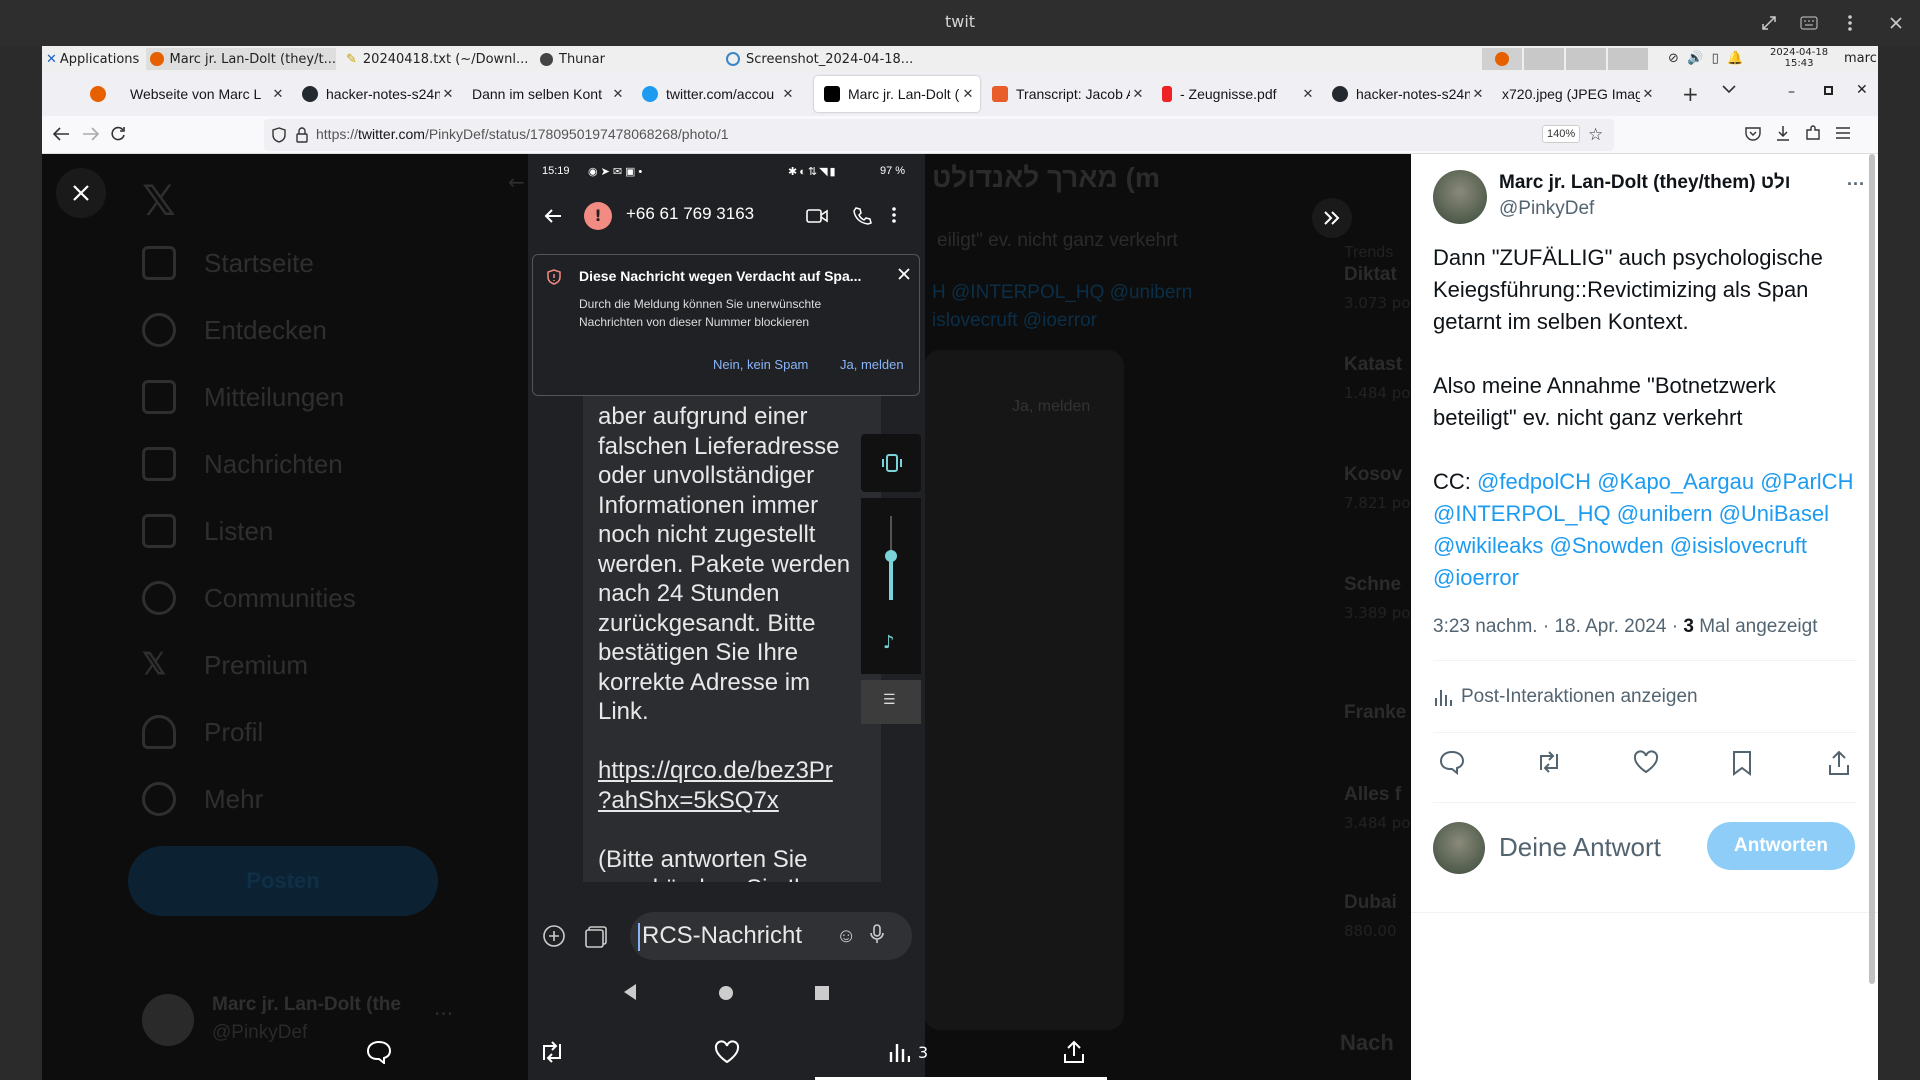 The image size is (1920, 1080). Describe the element at coordinates (1534, 481) in the screenshot. I see `mention-link: @fedpolCH` at that location.